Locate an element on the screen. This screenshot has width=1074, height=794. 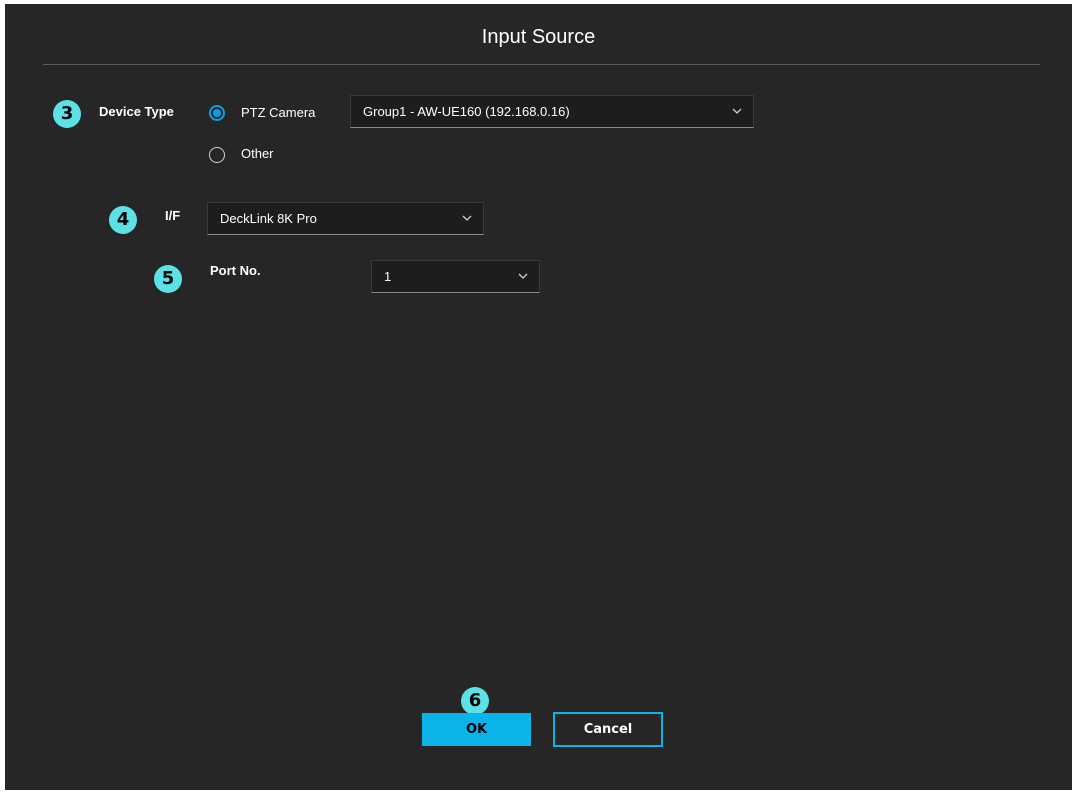
radio-ptz-camera-label: PTZ Camera is located at coordinates (278, 112).